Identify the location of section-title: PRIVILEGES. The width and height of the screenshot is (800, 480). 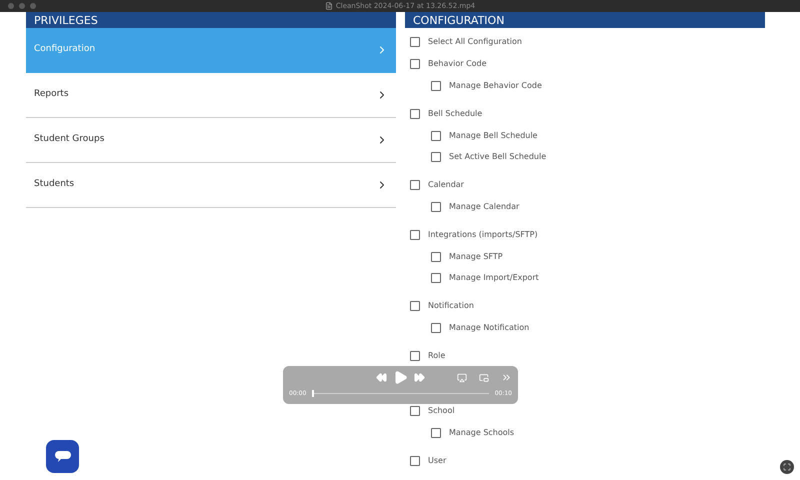
(66, 21).